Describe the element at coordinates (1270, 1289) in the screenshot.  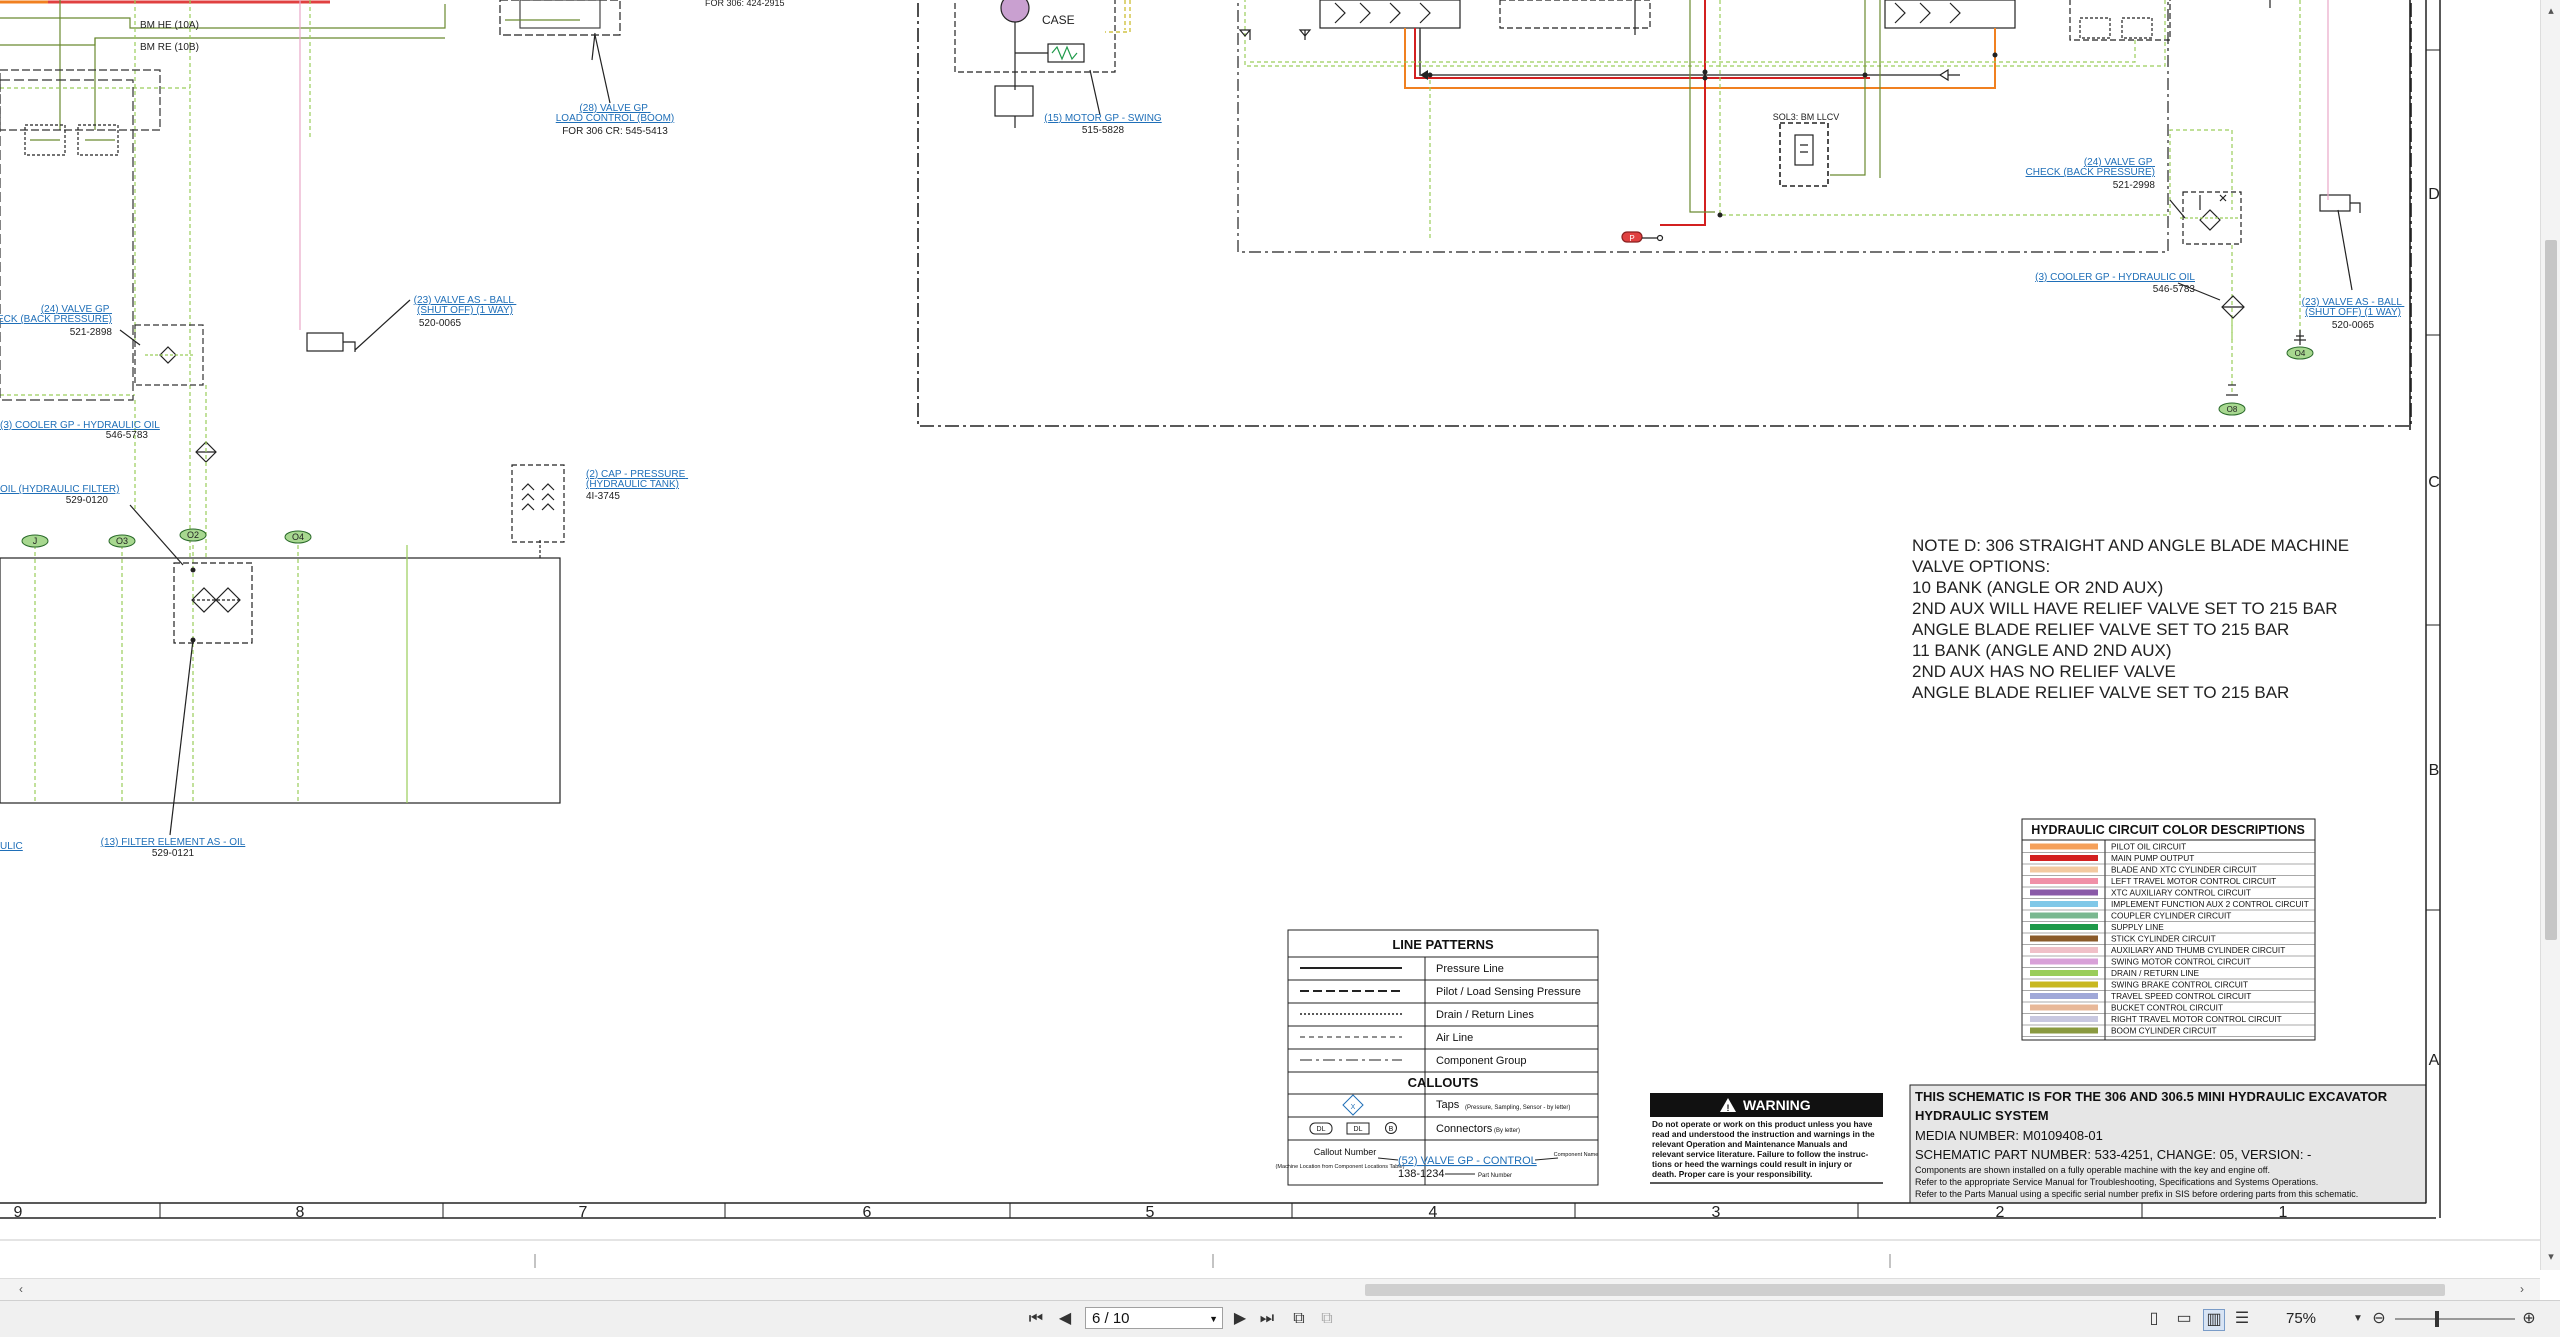
I see `horizontal-scrollbar: ‹ ›` at that location.